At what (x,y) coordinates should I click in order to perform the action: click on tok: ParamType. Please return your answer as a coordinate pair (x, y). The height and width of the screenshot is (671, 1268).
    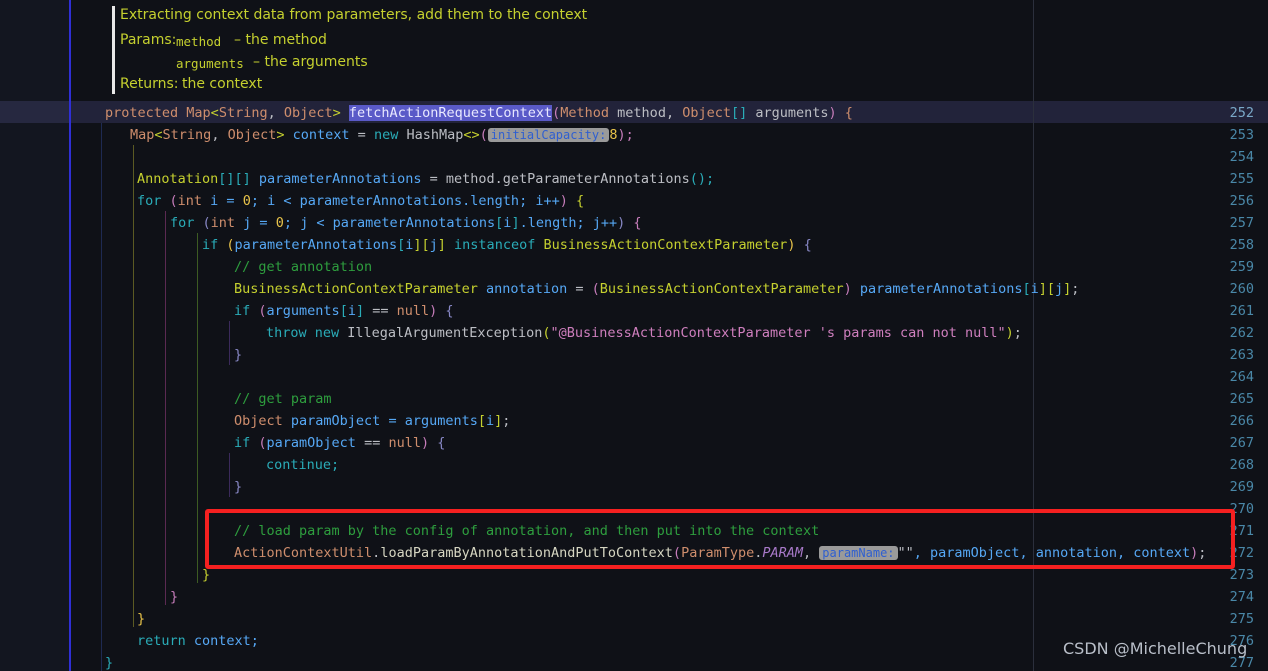
    Looking at the image, I should click on (718, 553).